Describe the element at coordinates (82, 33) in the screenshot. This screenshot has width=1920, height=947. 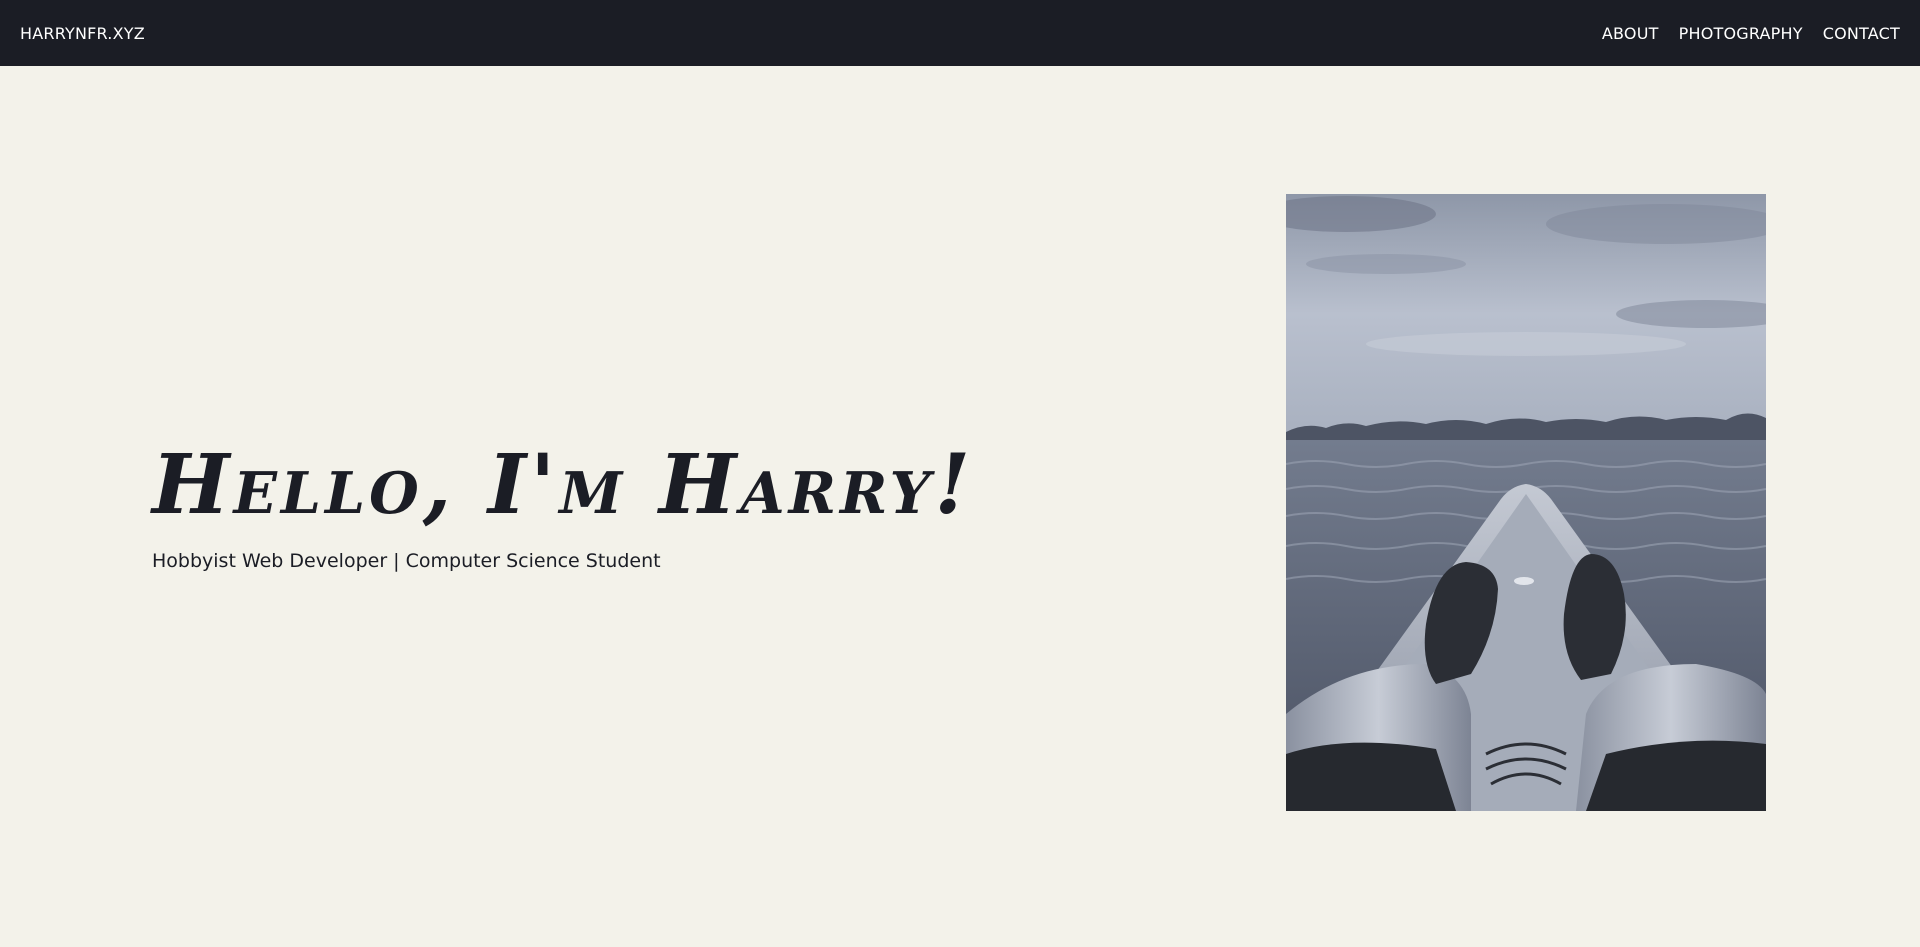
I see `site-brand-link: HARRYNFR.XYZ` at that location.